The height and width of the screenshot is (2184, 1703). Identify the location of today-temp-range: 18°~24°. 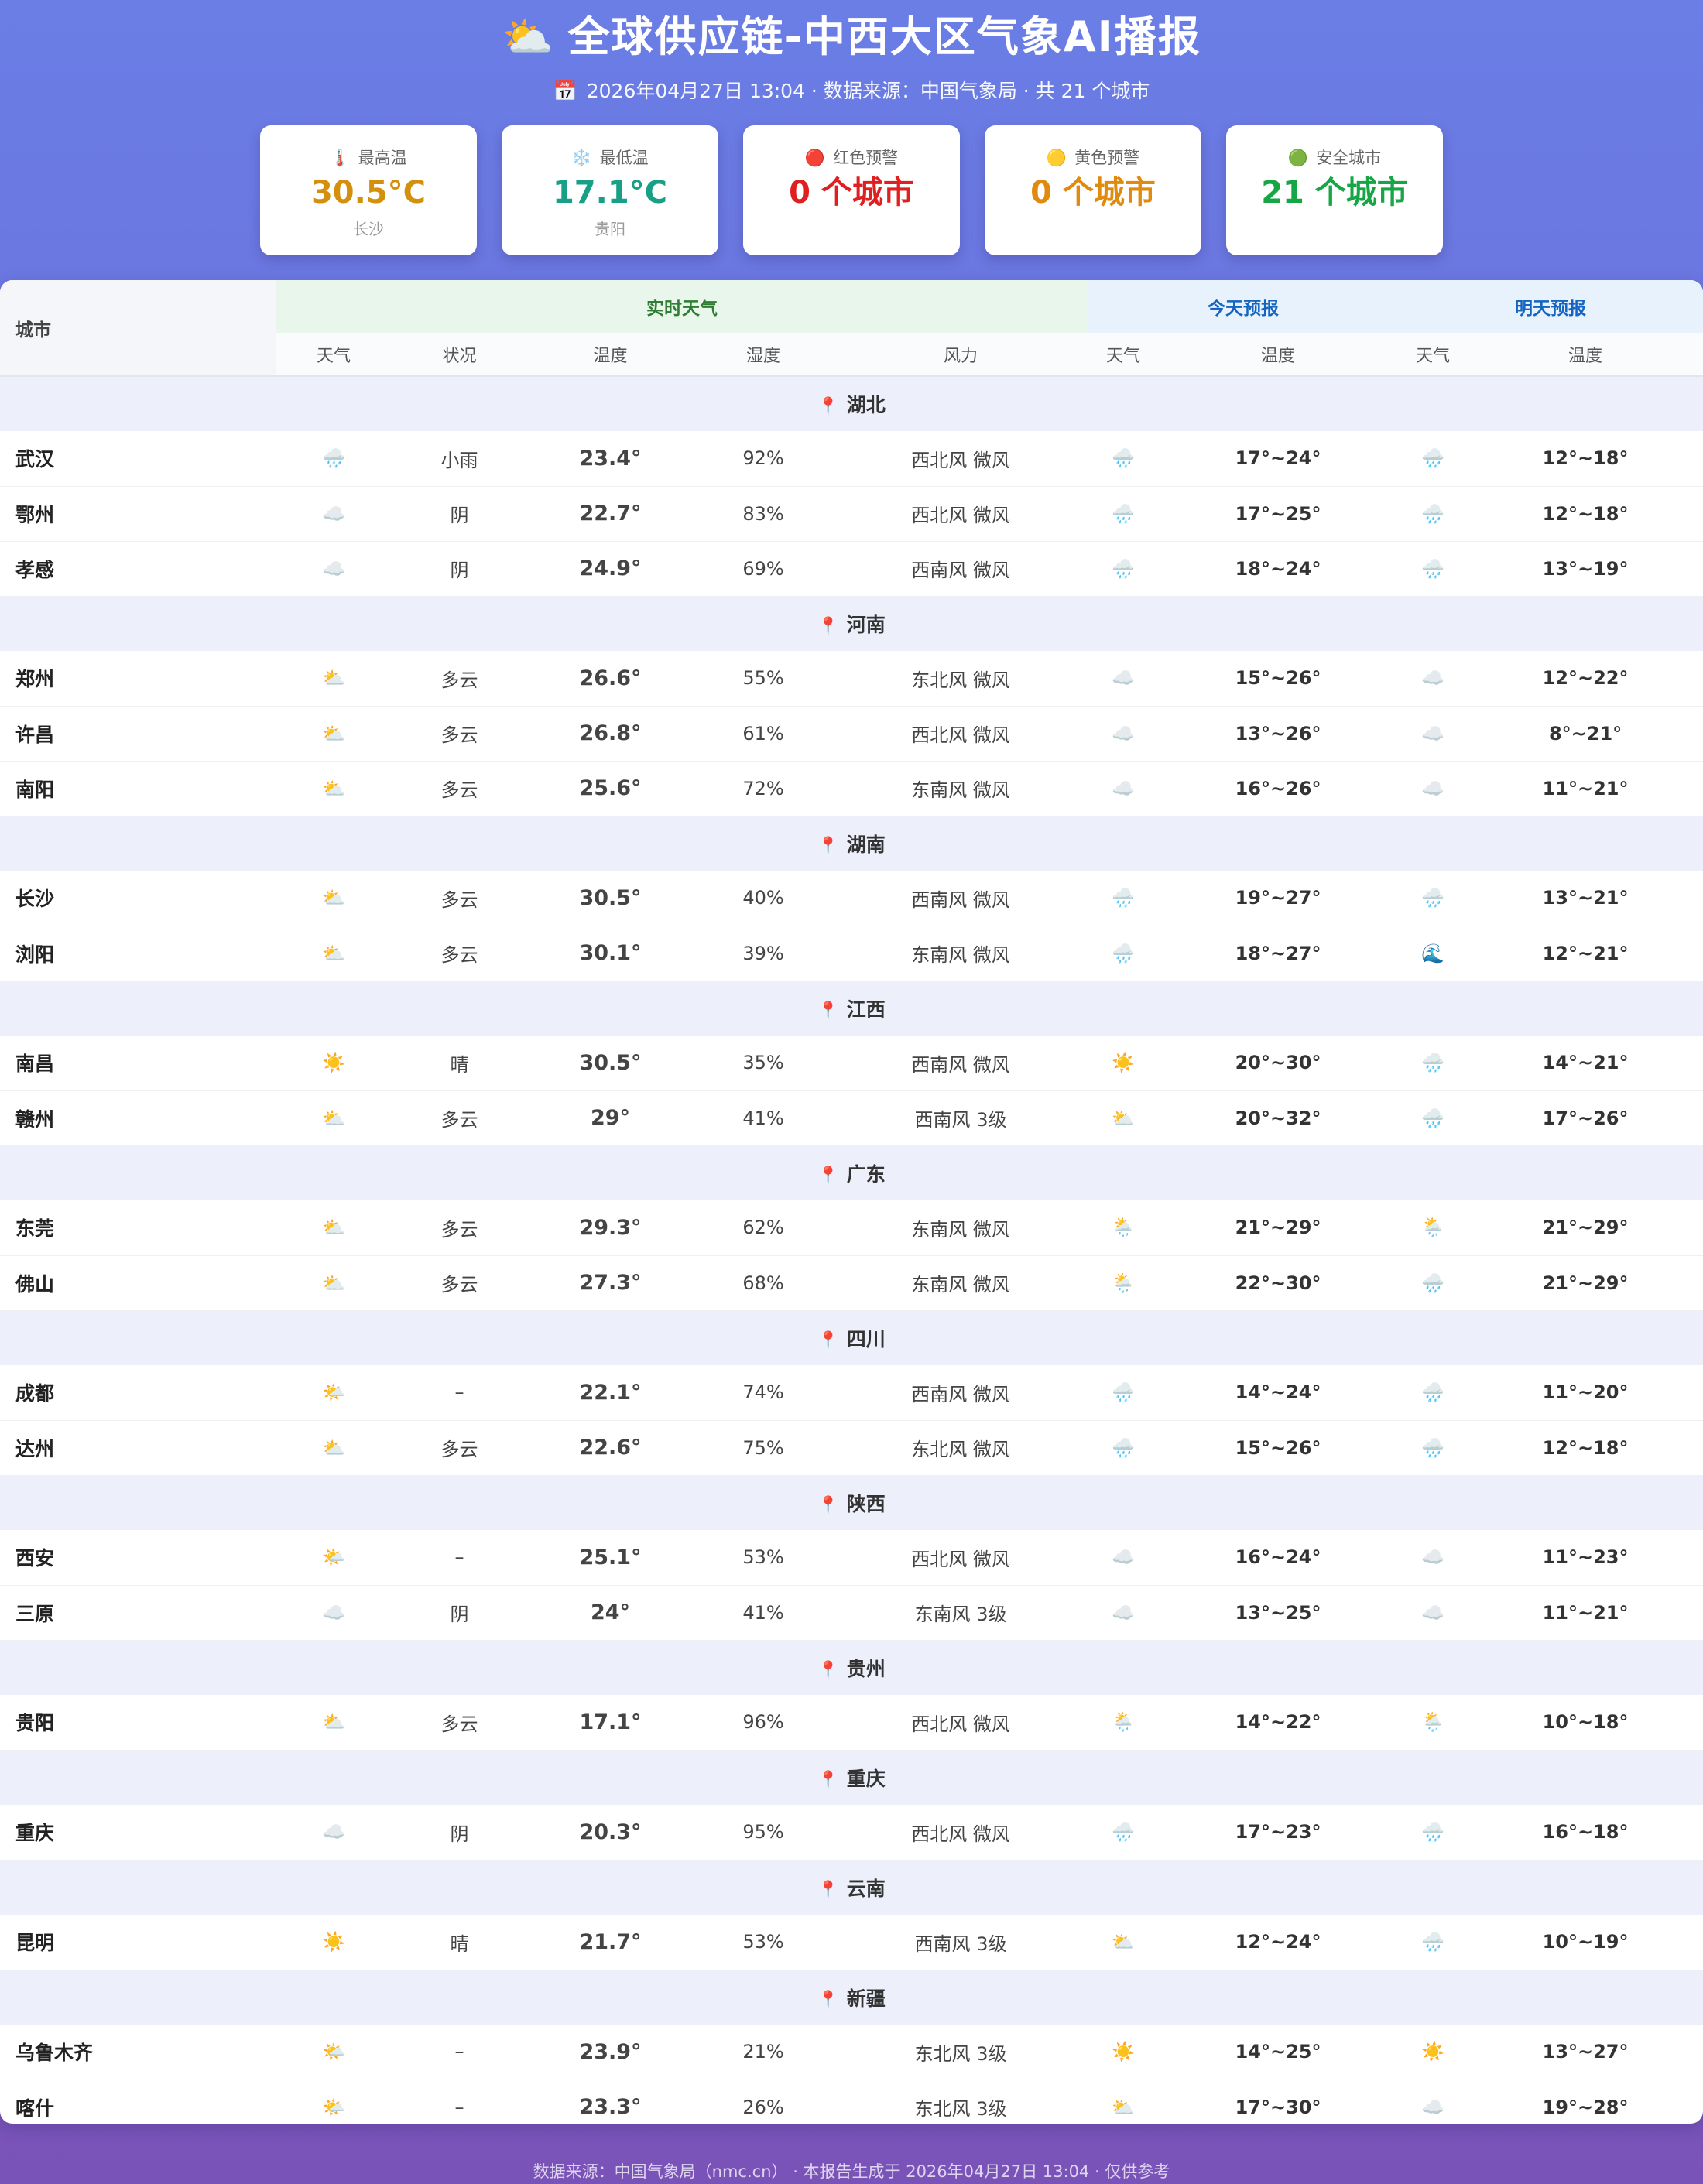
(1278, 569).